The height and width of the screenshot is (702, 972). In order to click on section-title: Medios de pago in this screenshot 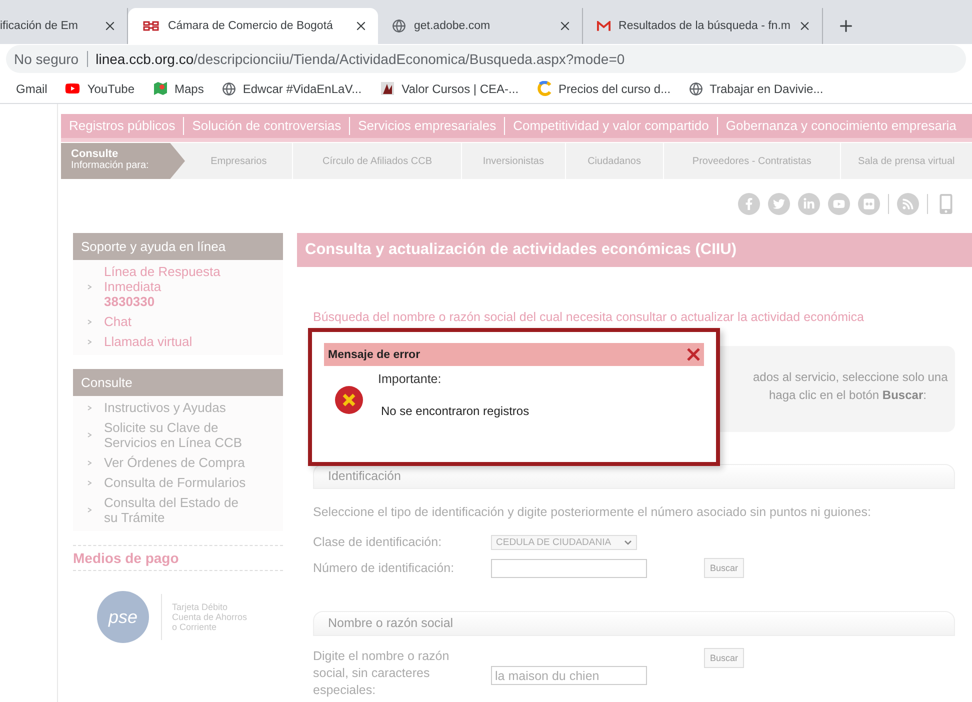, I will do `click(178, 558)`.